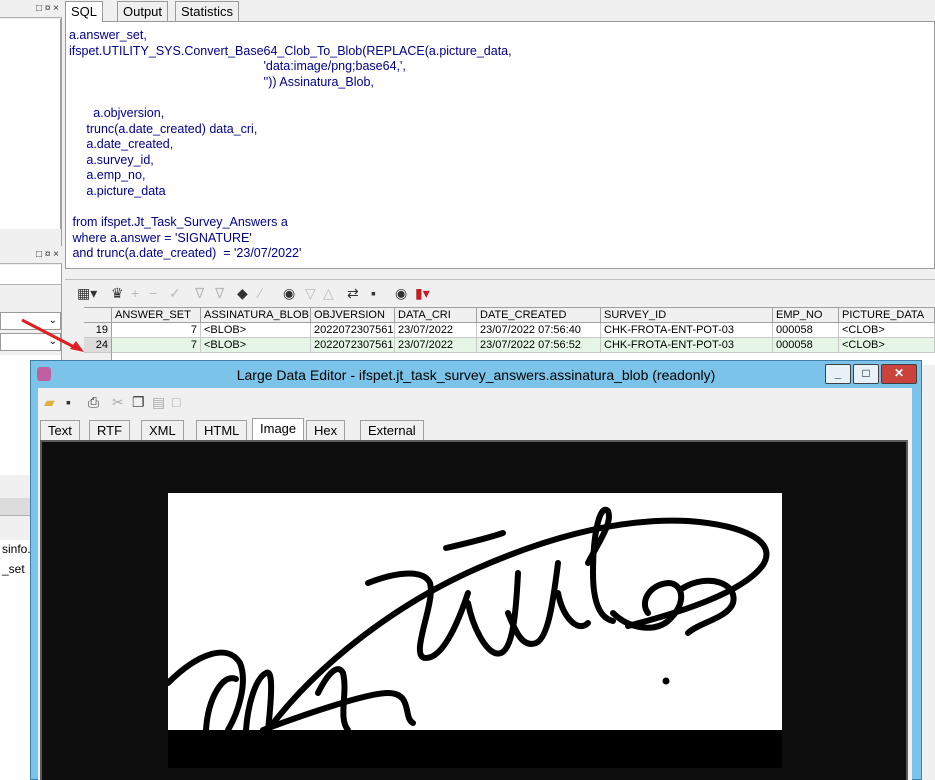 Image resolution: width=935 pixels, height=780 pixels. Describe the element at coordinates (838, 374) in the screenshot. I see `minimize-button: _` at that location.